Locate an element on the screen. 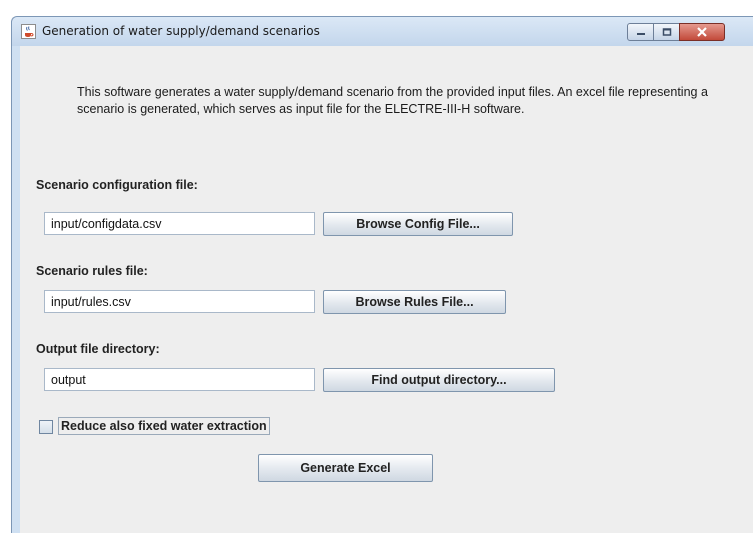 The image size is (753, 533). generate-excel-button: Generate Excel is located at coordinates (345, 468).